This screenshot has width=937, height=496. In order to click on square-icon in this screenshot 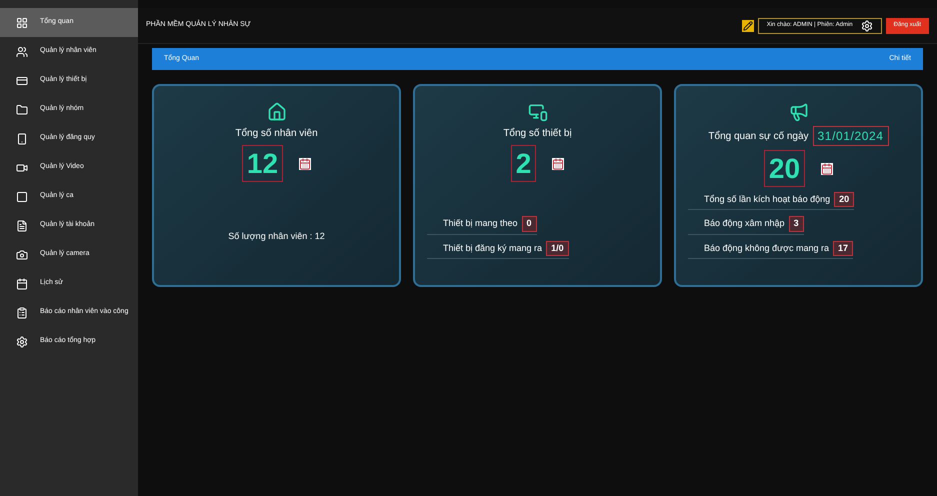, I will do `click(22, 196)`.